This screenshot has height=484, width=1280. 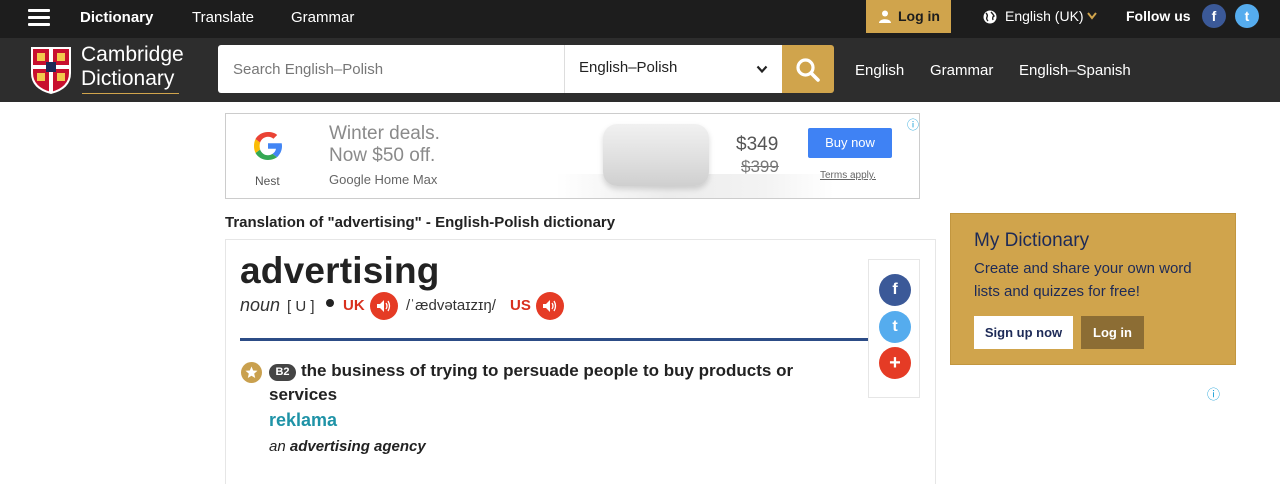 What do you see at coordinates (51, 70) in the screenshot?
I see `cambridge-crest-logo` at bounding box center [51, 70].